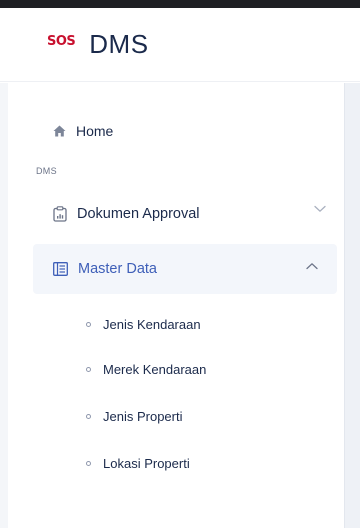  I want to click on submenu-item-lokasi-properti: Lokasi Properti, so click(138, 463).